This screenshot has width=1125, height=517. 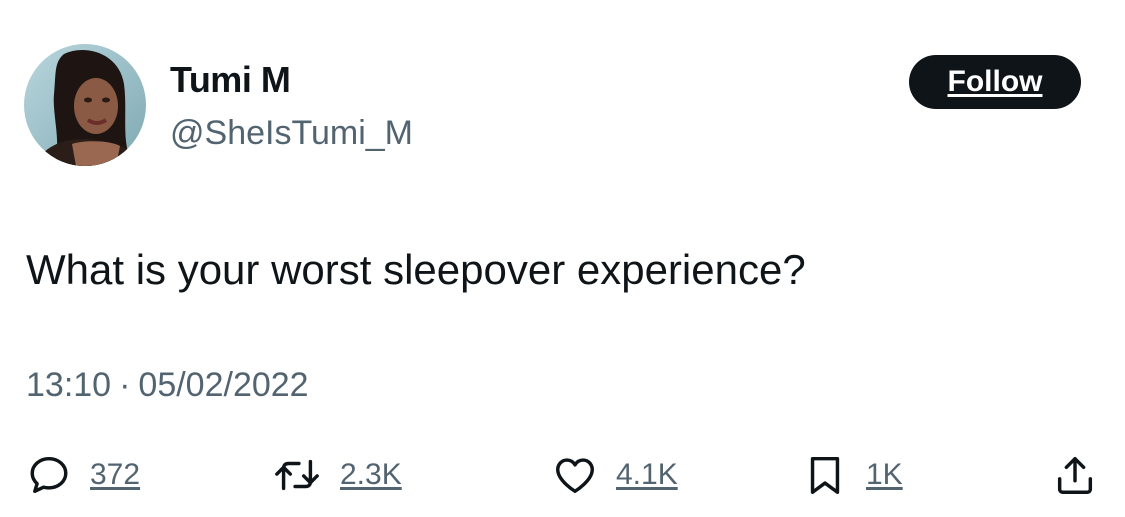 What do you see at coordinates (337, 475) in the screenshot?
I see `retweet-button: 2.3K` at bounding box center [337, 475].